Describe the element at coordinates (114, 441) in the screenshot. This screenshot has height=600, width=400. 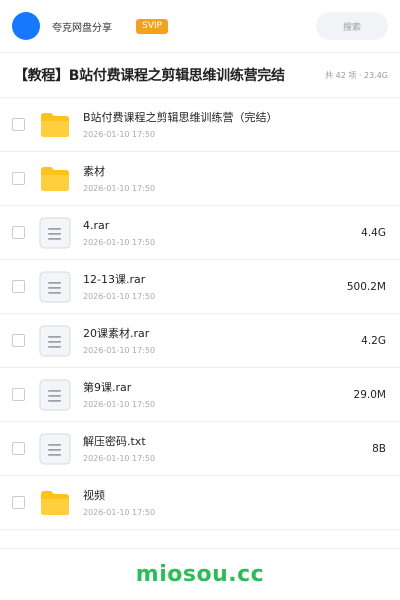
I see `file-name: 解压密码.txt` at that location.